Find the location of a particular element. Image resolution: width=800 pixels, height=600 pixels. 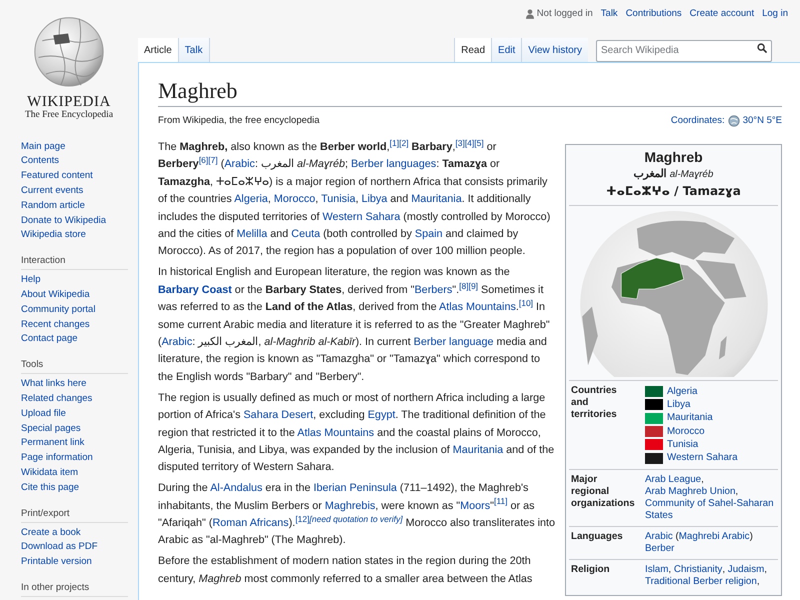

sidebar-link: Wikidata item is located at coordinates (74, 473).